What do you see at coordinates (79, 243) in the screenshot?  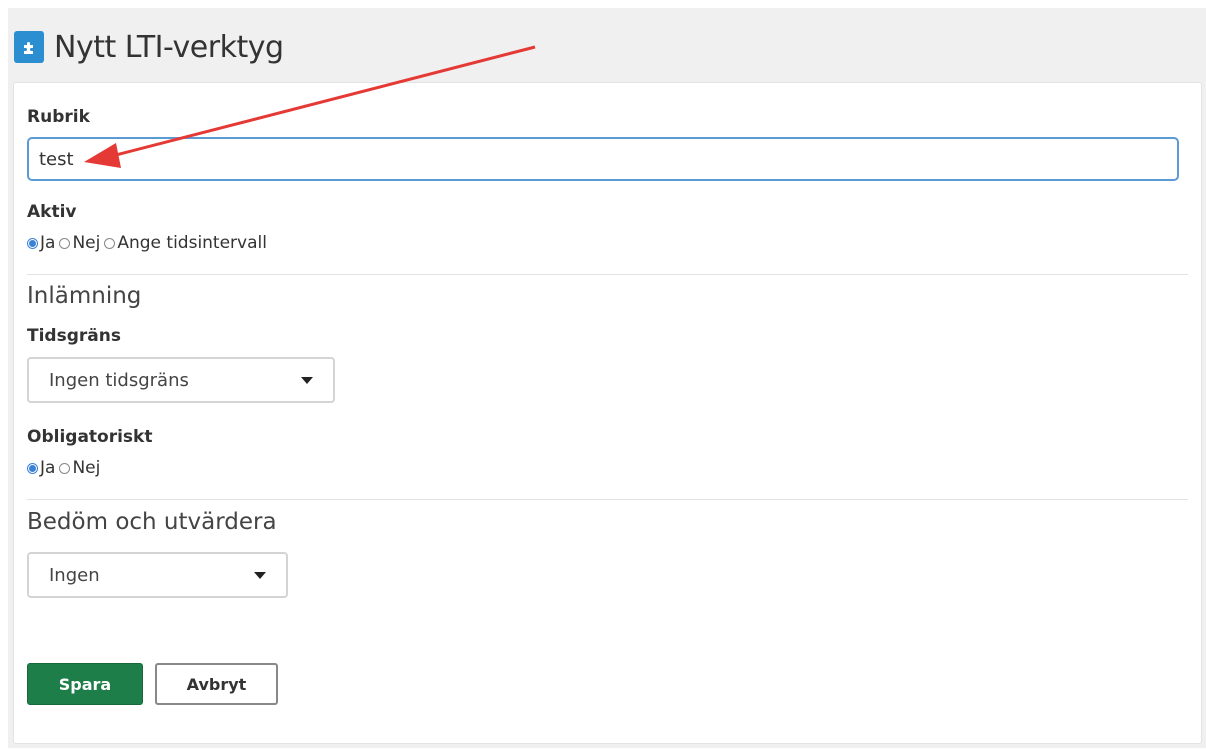 I see `aktiv-radio-nej: Nej` at bounding box center [79, 243].